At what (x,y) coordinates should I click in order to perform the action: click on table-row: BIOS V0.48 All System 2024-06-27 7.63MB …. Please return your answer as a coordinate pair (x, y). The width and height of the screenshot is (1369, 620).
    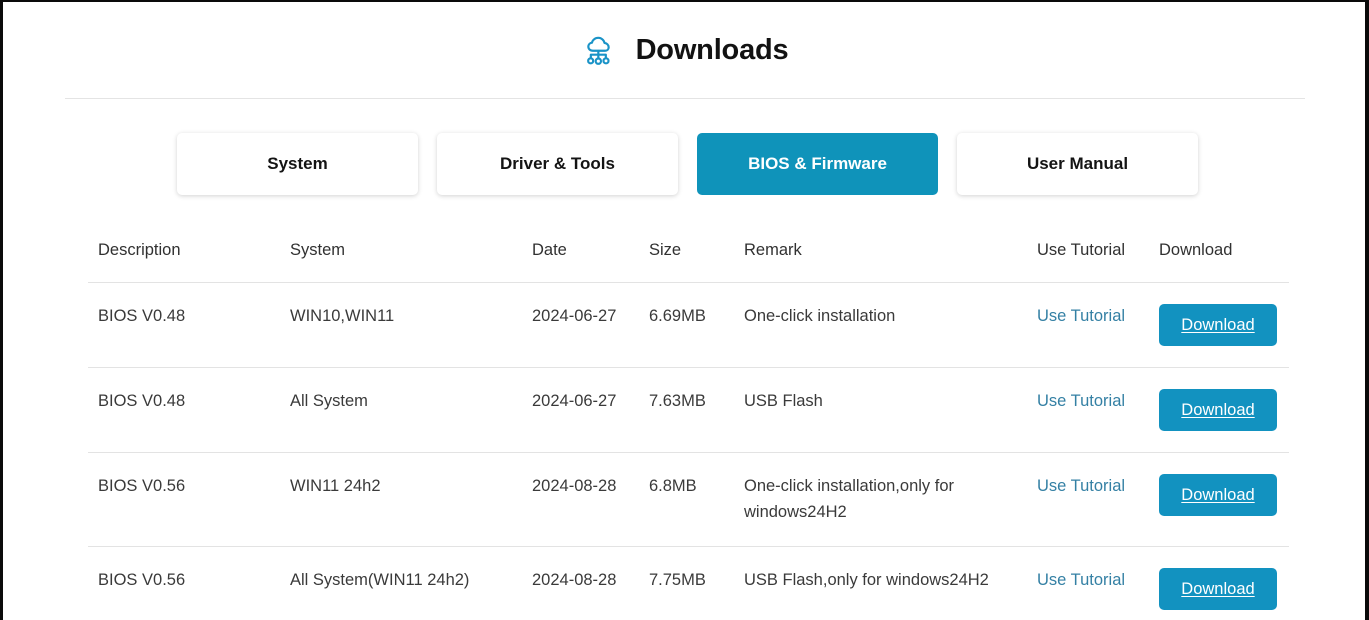
    Looking at the image, I should click on (688, 410).